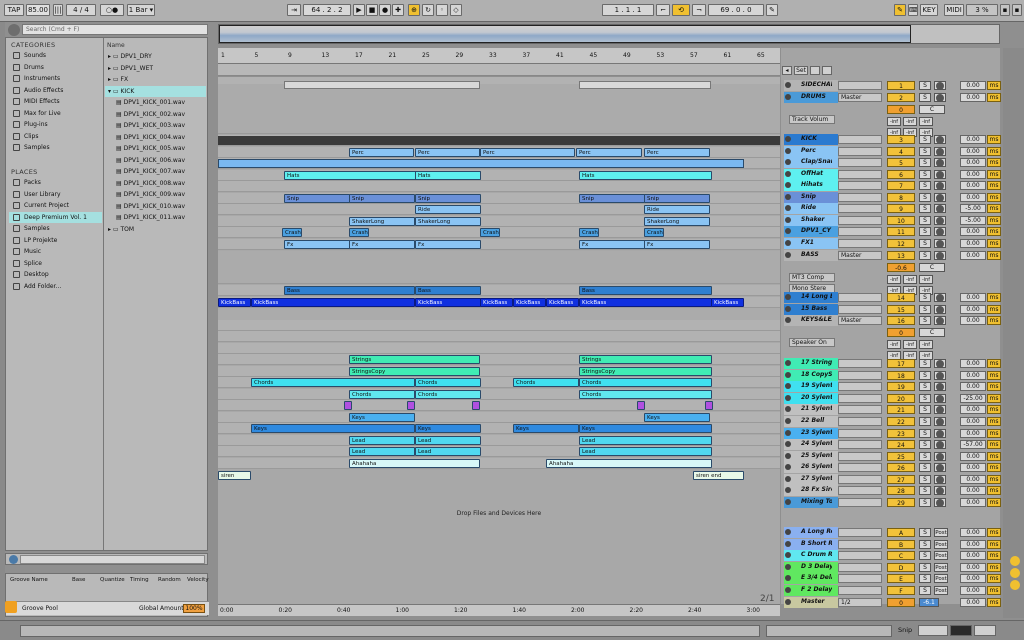 The width and height of the screenshot is (1024, 640). I want to click on loop-length: 69 . 0 . 0, so click(736, 10).